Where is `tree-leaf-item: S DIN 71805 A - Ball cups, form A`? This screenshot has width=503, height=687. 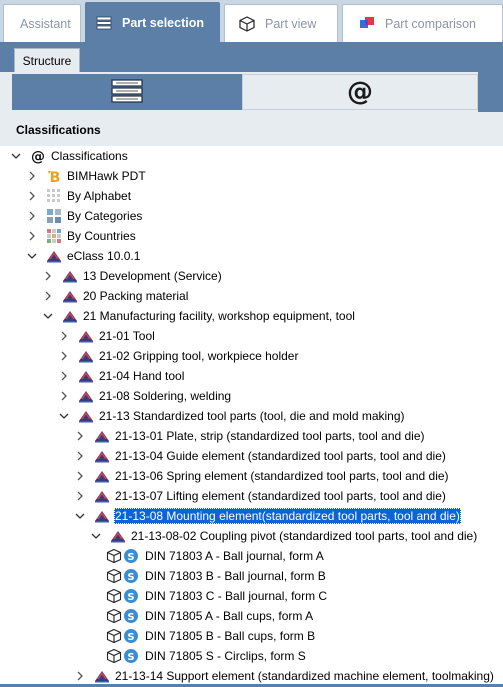 tree-leaf-item: S DIN 71805 A - Ball cups, form A is located at coordinates (210, 616).